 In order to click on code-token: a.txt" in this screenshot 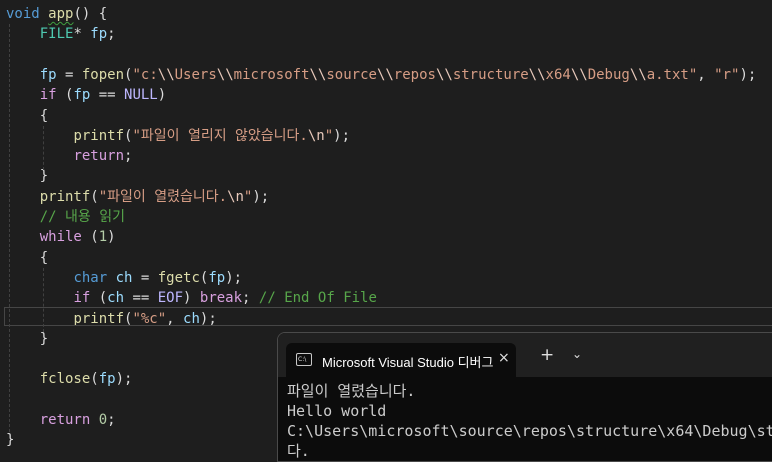, I will do `click(672, 74)`.